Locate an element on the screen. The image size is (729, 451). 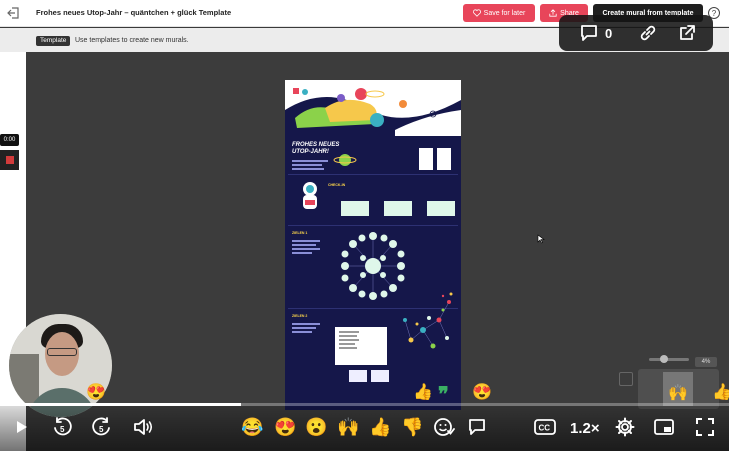
exit-icon is located at coordinates (13, 13).